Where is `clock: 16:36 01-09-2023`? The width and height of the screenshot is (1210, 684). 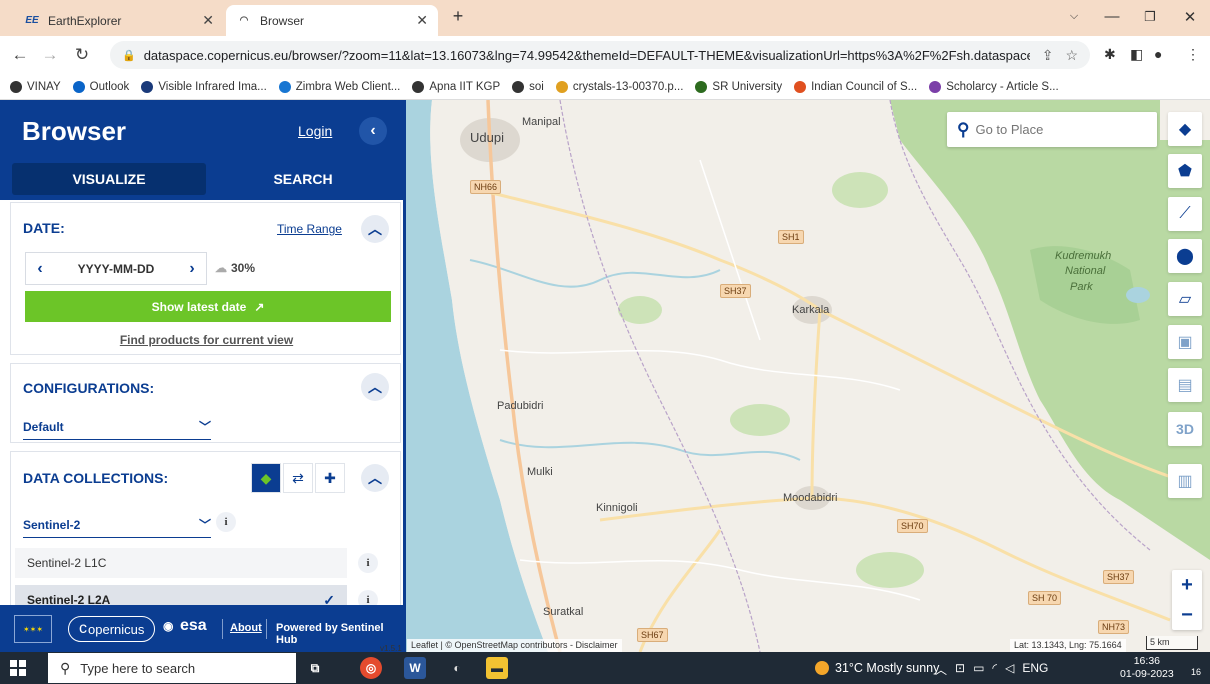
clock: 16:36 01-09-2023 is located at coordinates (1147, 668).